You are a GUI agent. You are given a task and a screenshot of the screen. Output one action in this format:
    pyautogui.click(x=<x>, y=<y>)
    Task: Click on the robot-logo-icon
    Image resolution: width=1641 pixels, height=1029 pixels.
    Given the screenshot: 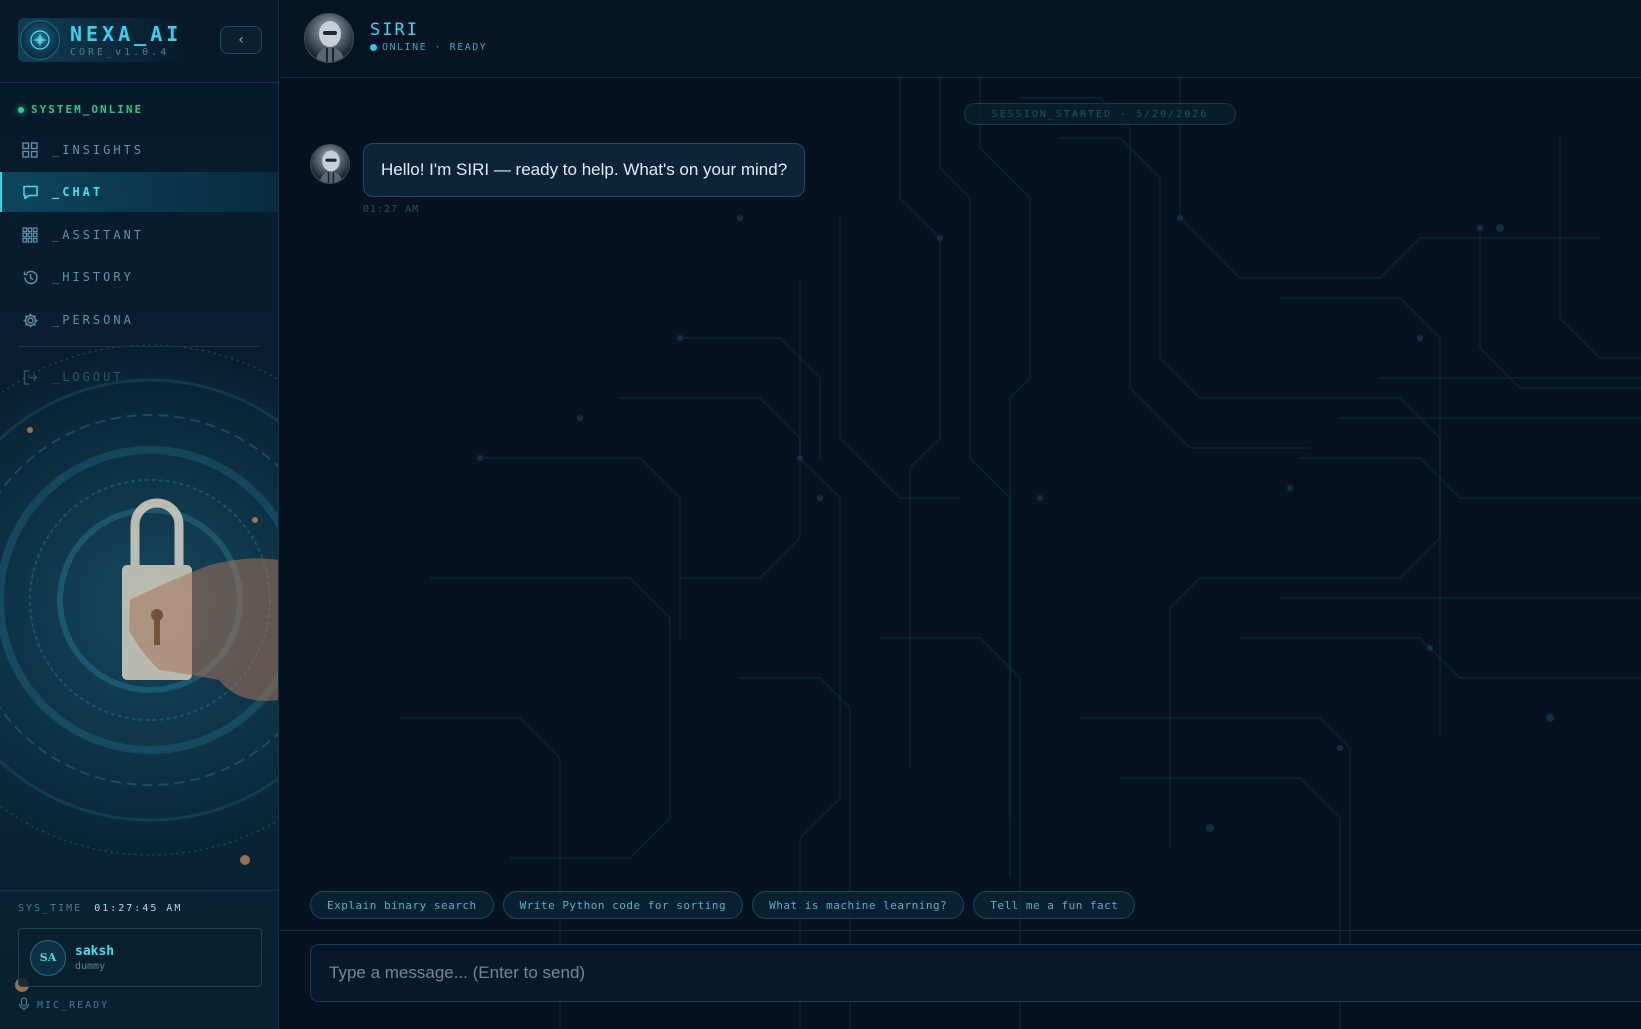 What is the action you would take?
    pyautogui.click(x=40, y=40)
    